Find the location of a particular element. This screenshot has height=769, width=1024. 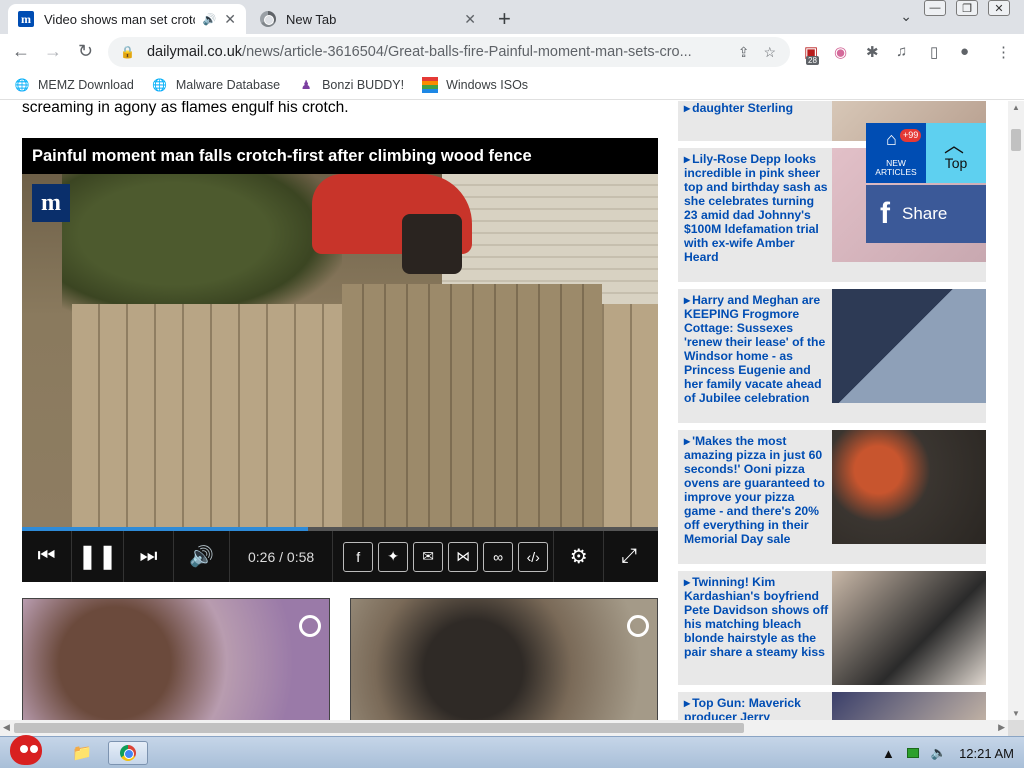

share-buttons: f ✦ ✉ ⋈ ∞ ‹/› is located at coordinates (444, 556).